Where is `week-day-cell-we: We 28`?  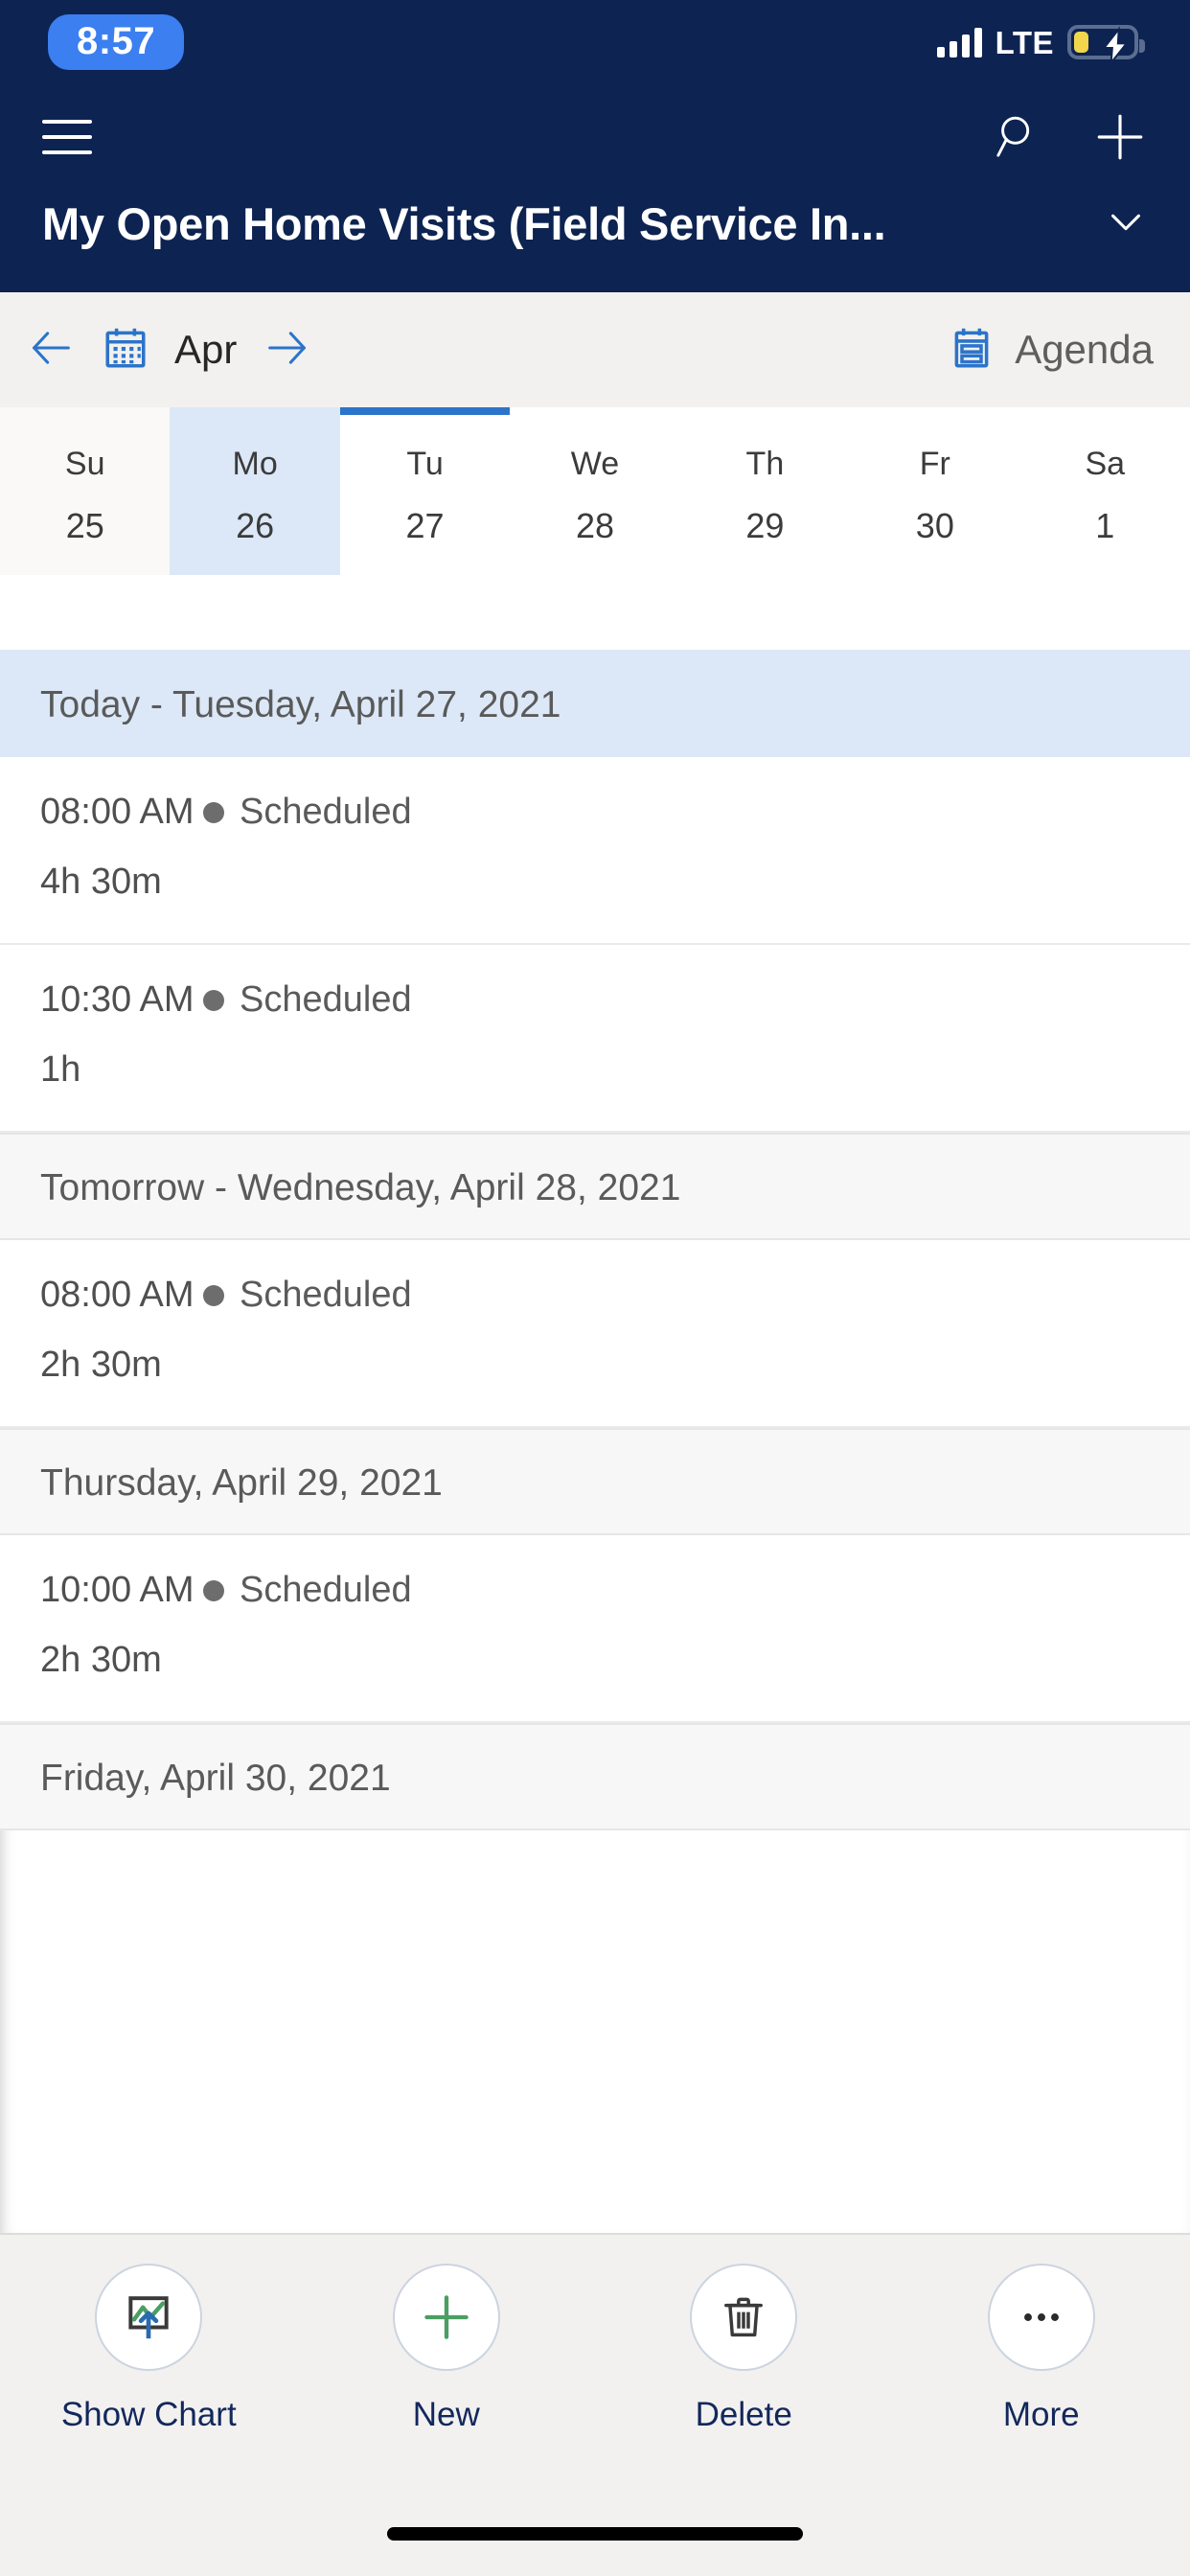 week-day-cell-we: We 28 is located at coordinates (595, 491).